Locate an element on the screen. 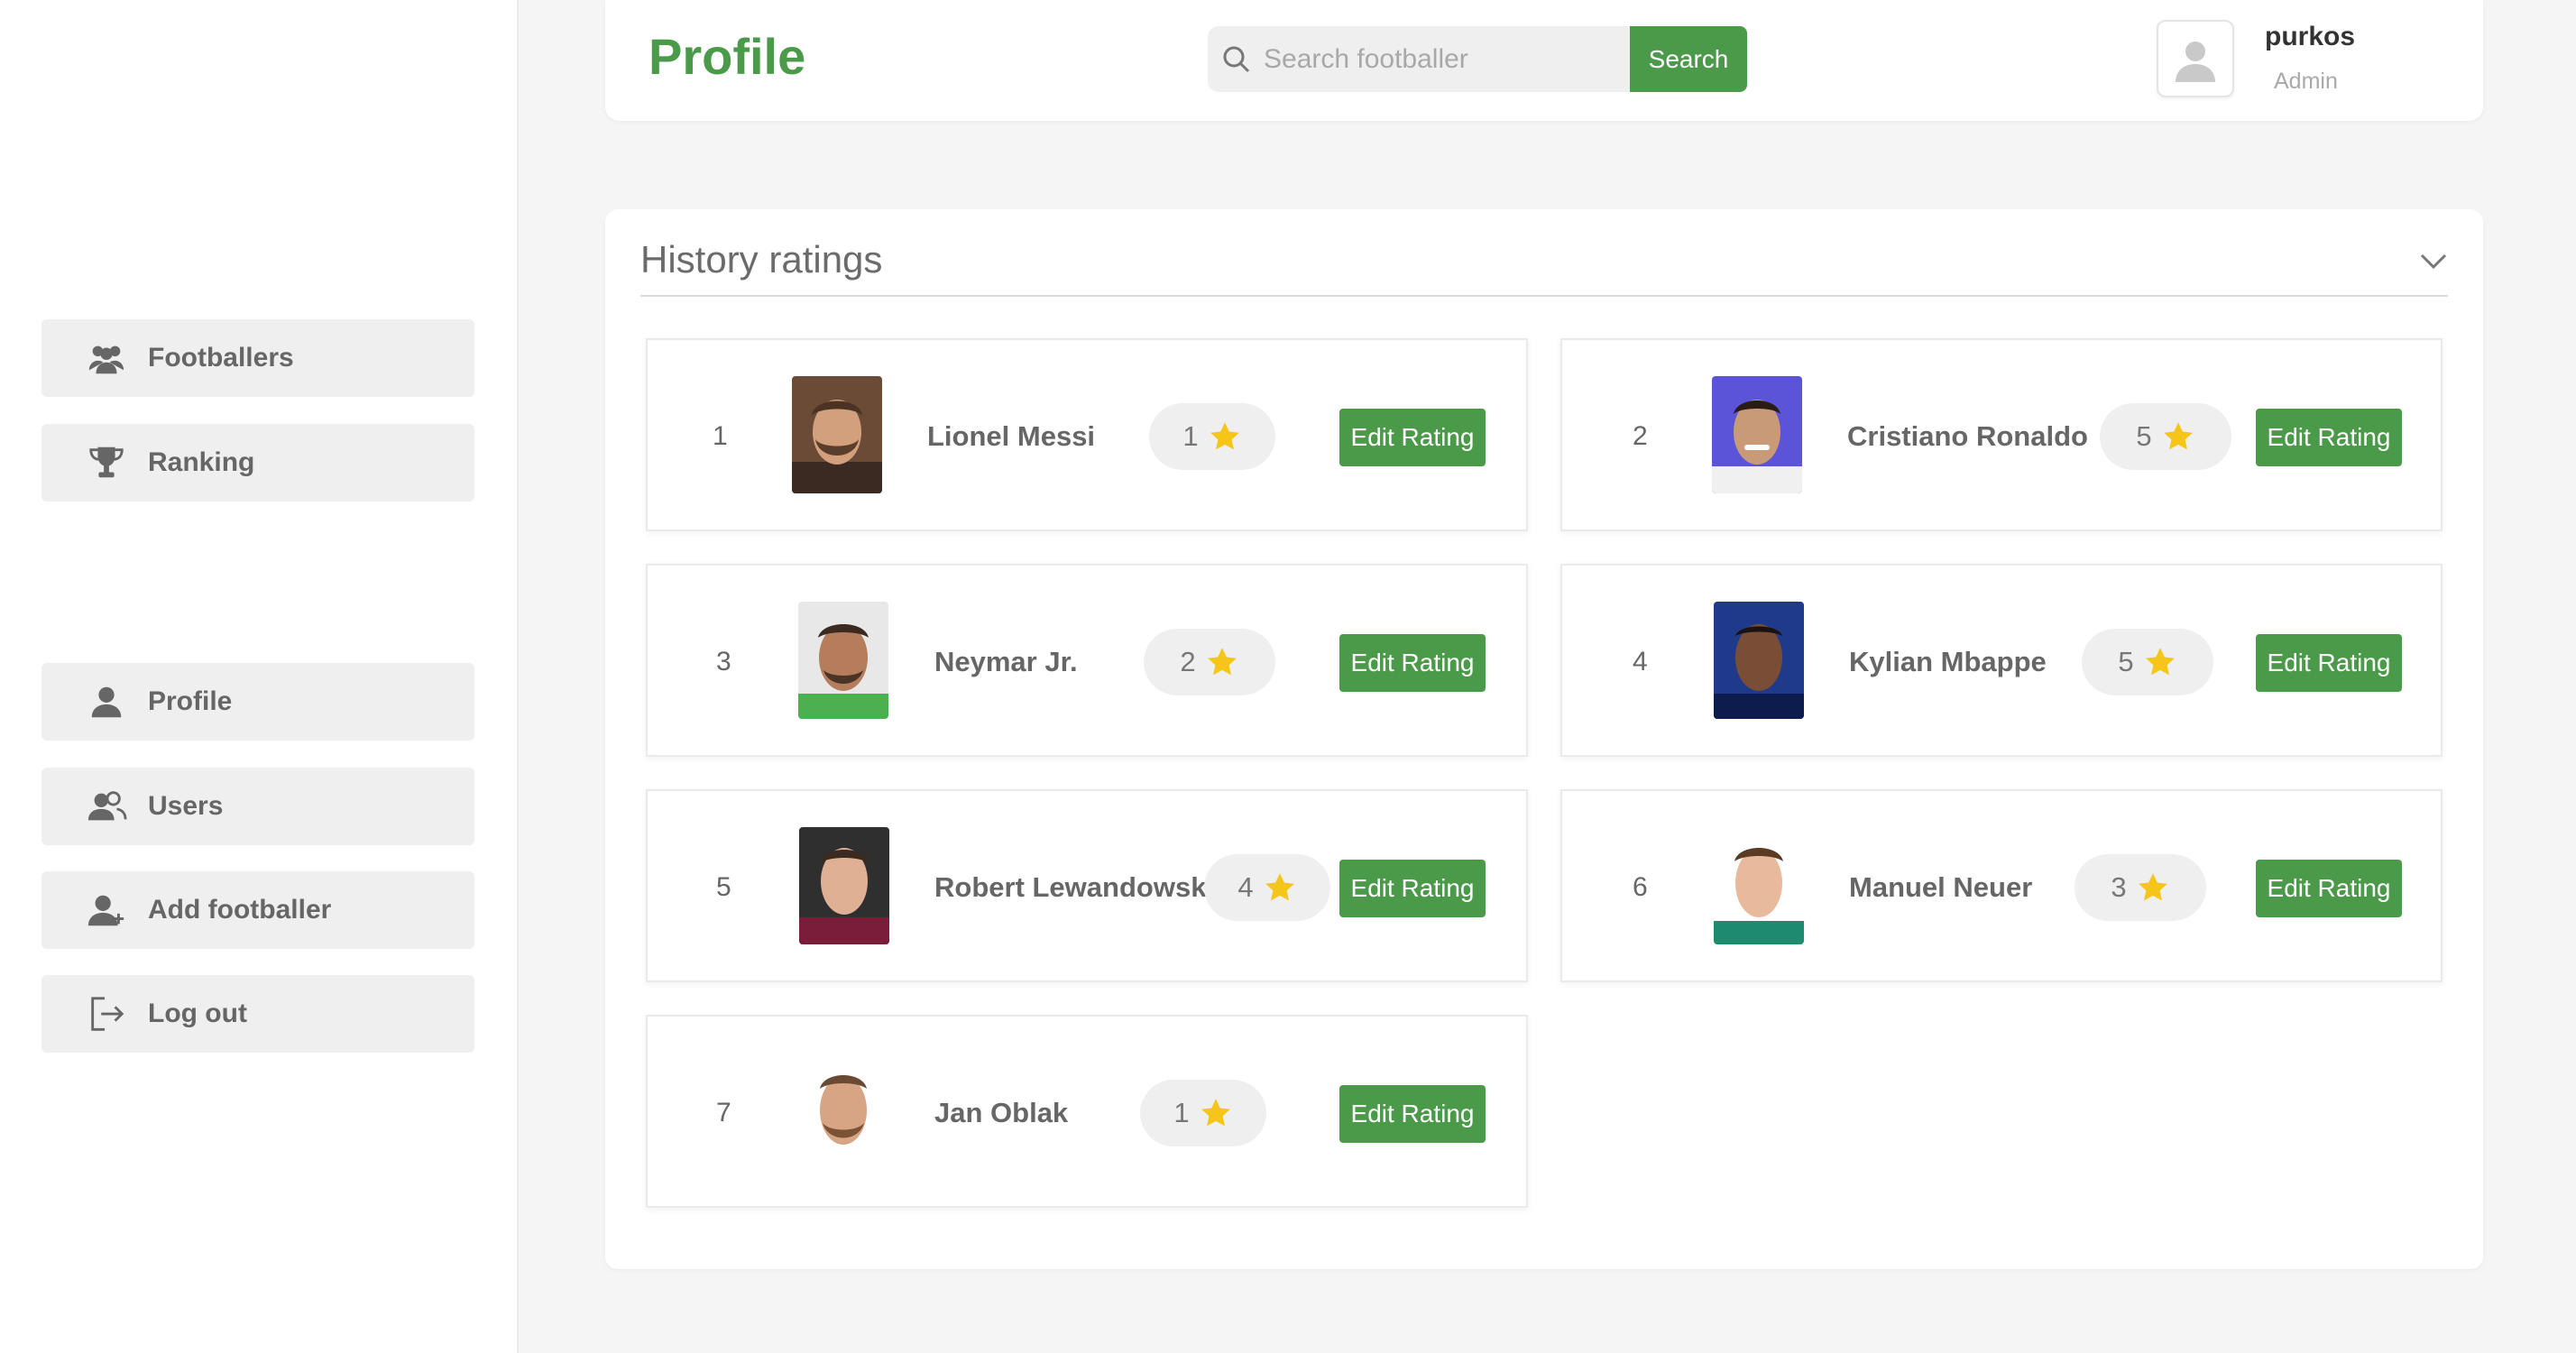  sidebar-item-add-footballer: Add footballer is located at coordinates (257, 910).